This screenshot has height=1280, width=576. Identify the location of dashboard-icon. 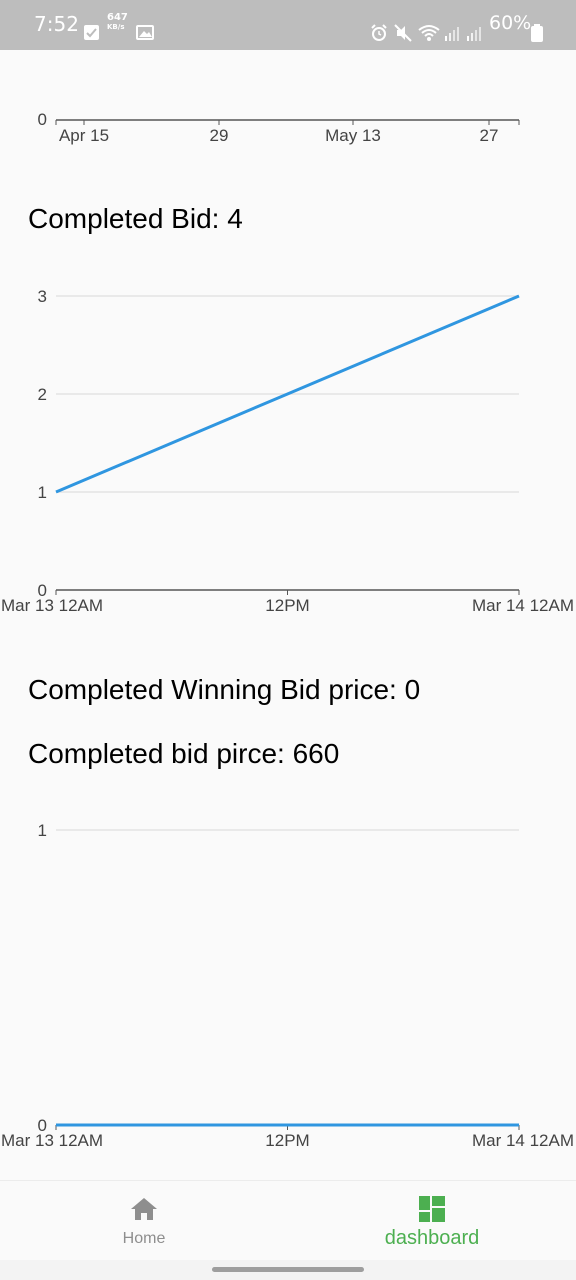
(432, 1209).